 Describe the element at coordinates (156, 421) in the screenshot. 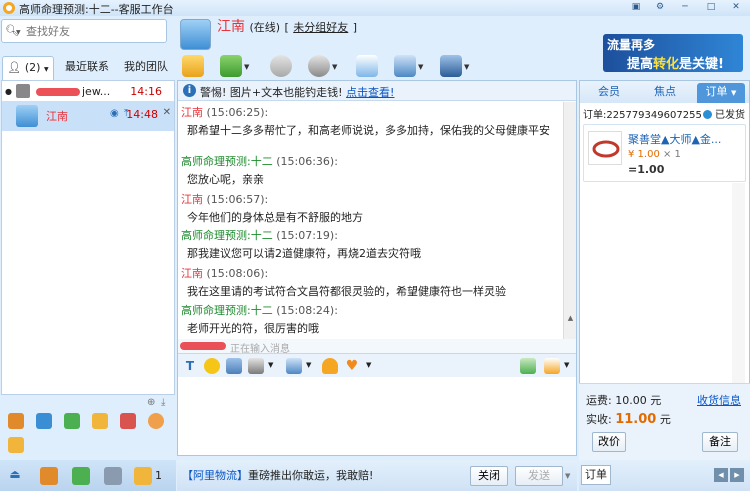

I see `peanut-icon` at that location.